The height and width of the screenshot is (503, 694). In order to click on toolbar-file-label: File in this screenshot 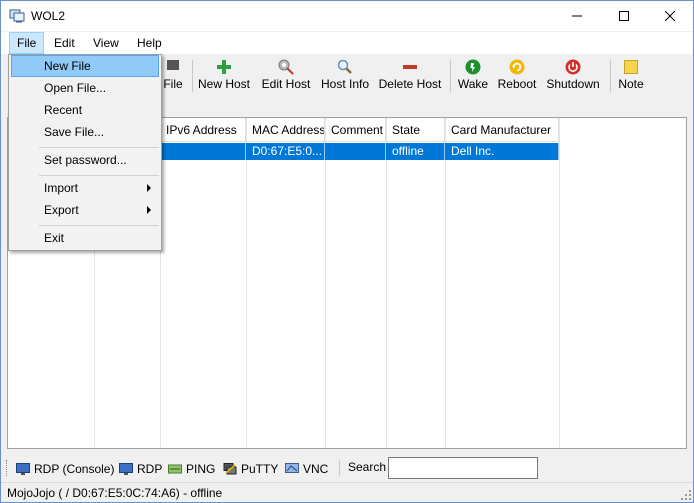, I will do `click(173, 84)`.